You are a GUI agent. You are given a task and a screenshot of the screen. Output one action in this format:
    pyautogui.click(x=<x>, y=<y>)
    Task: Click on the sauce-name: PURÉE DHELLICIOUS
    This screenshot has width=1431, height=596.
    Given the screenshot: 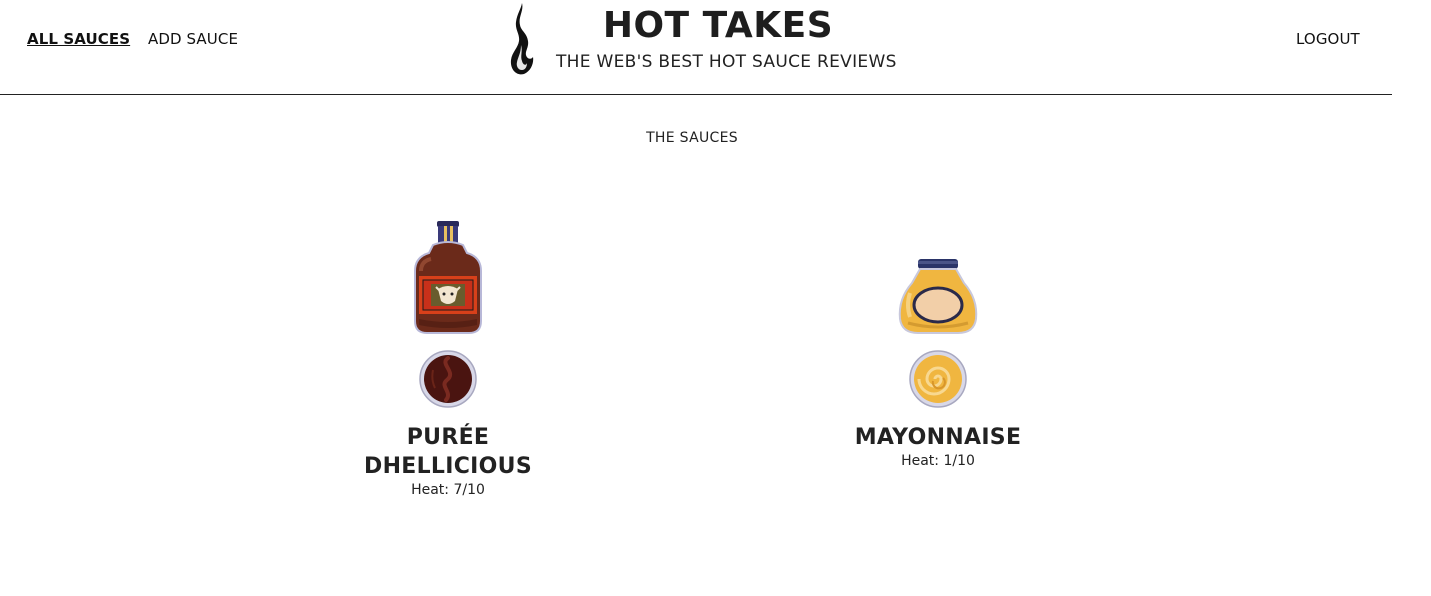 What is the action you would take?
    pyautogui.click(x=448, y=452)
    